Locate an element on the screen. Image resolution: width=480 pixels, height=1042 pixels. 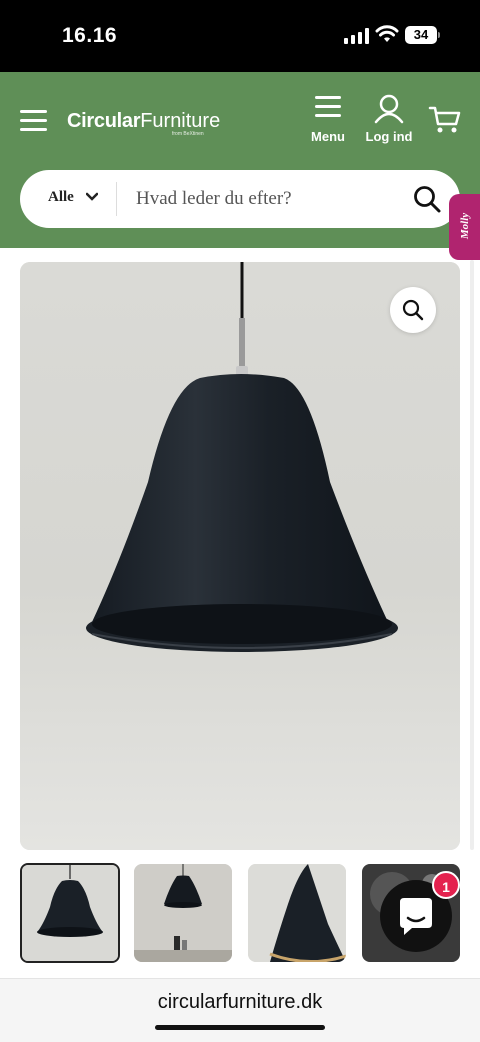
logo-bold-text: Circular is located at coordinates (104, 121).